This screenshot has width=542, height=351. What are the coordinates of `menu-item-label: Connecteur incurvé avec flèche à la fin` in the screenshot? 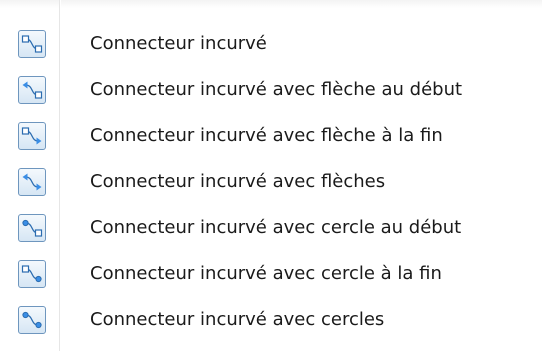 It's located at (266, 135).